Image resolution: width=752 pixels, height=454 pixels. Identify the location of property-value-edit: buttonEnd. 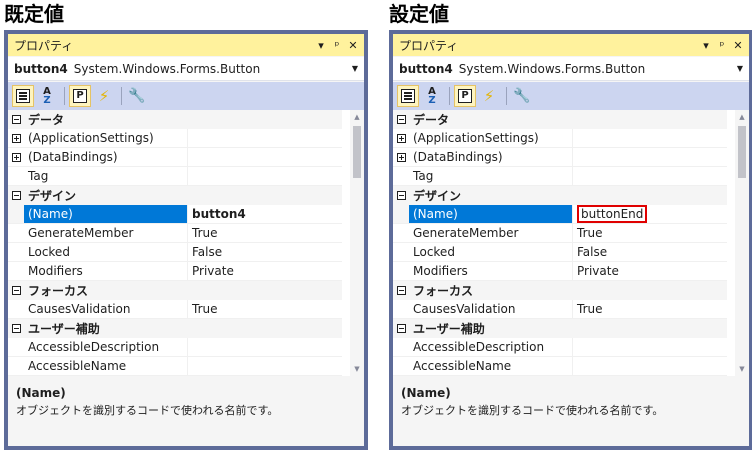
(612, 214).